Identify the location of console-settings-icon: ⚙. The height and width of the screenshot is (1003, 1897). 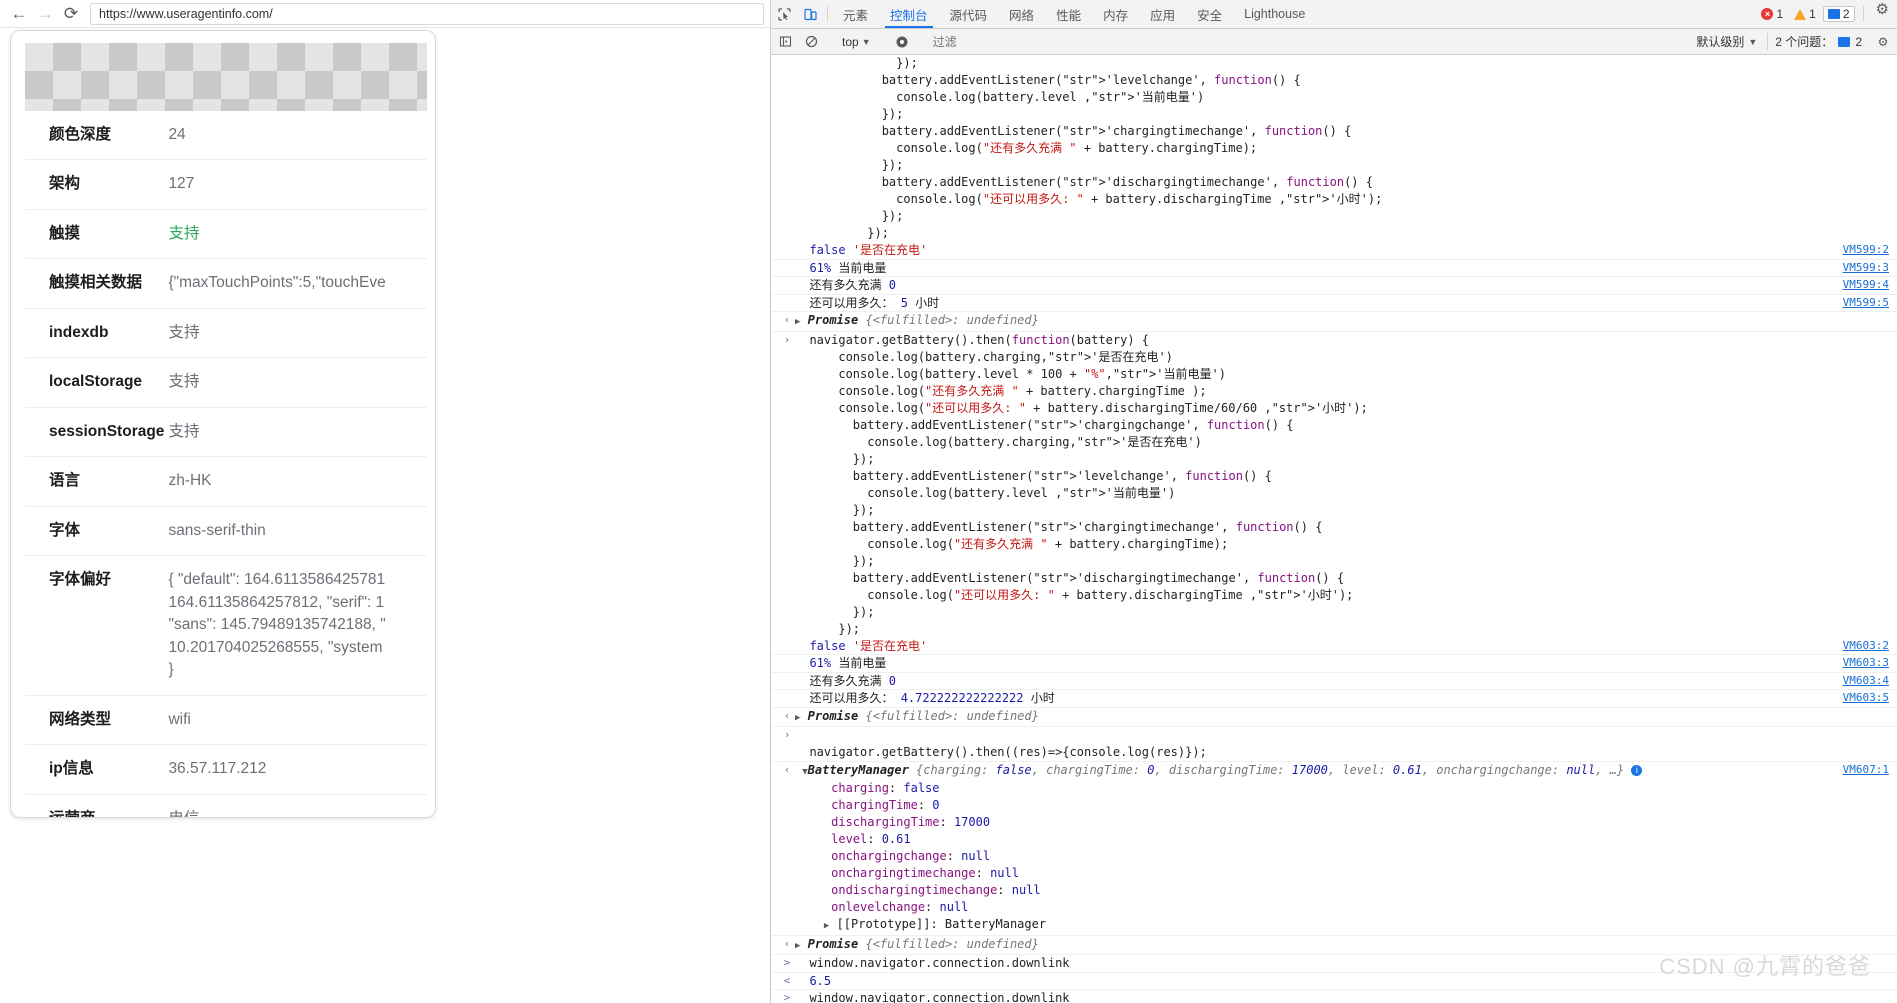
(1883, 42).